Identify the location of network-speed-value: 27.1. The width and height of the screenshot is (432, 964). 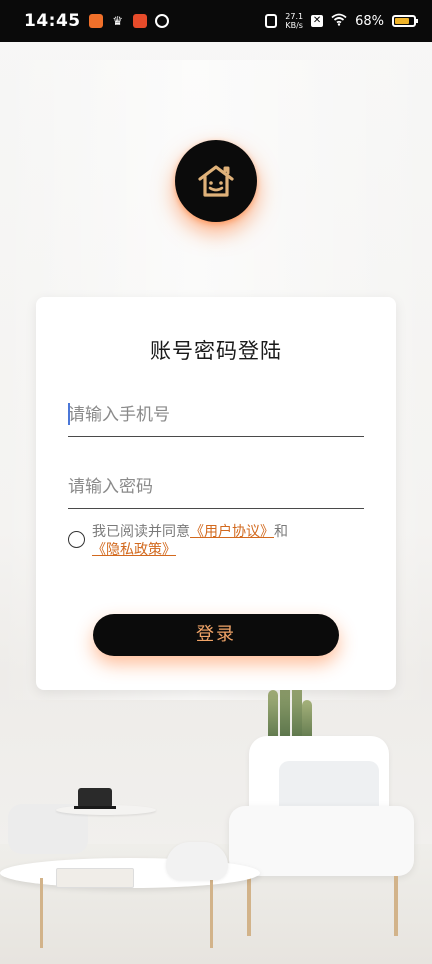
(294, 16).